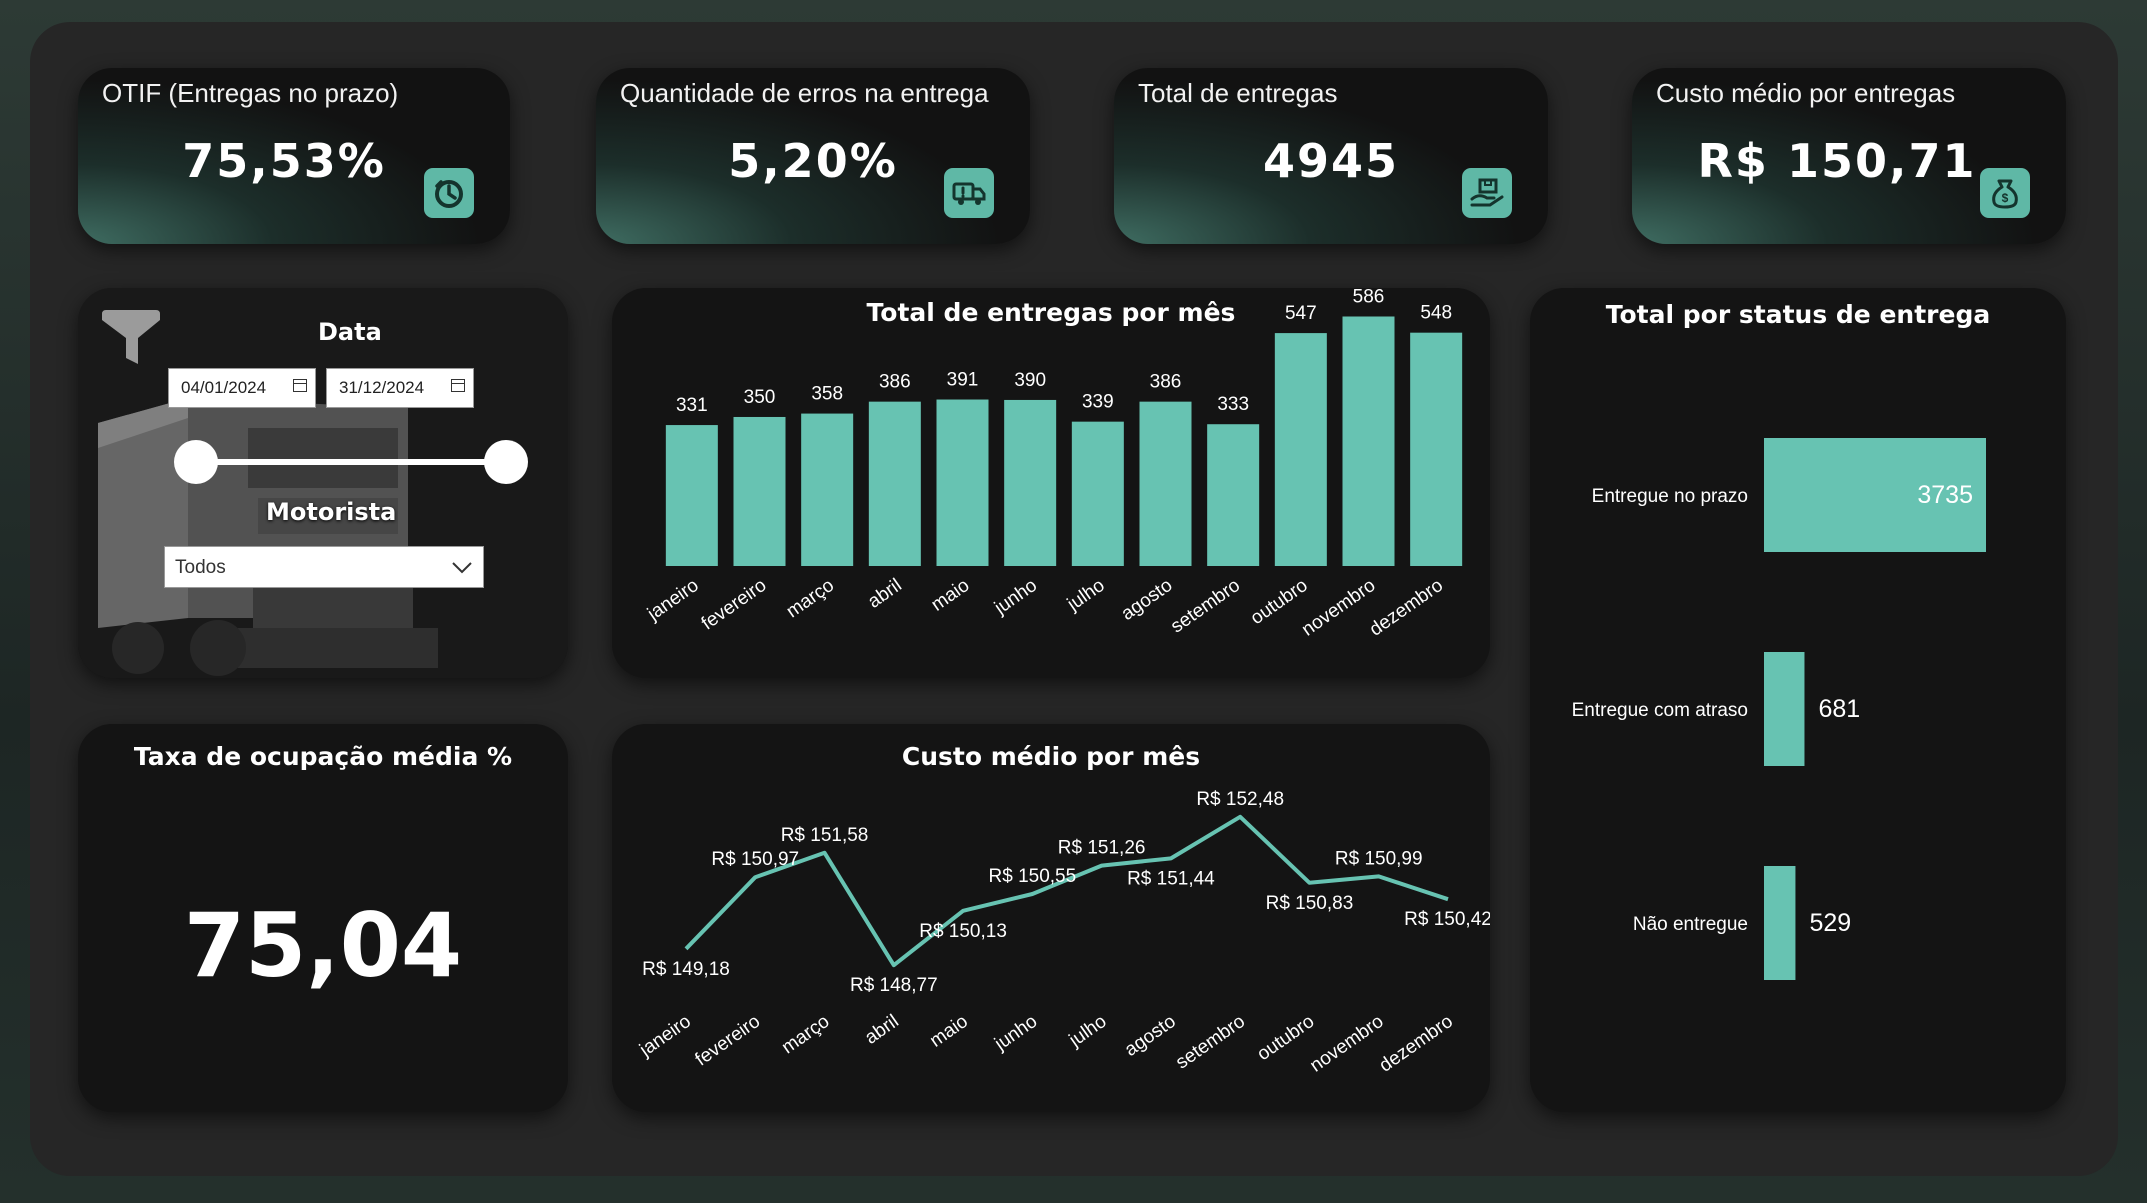  I want to click on x-tick-label: fevereiro, so click(728, 1041).